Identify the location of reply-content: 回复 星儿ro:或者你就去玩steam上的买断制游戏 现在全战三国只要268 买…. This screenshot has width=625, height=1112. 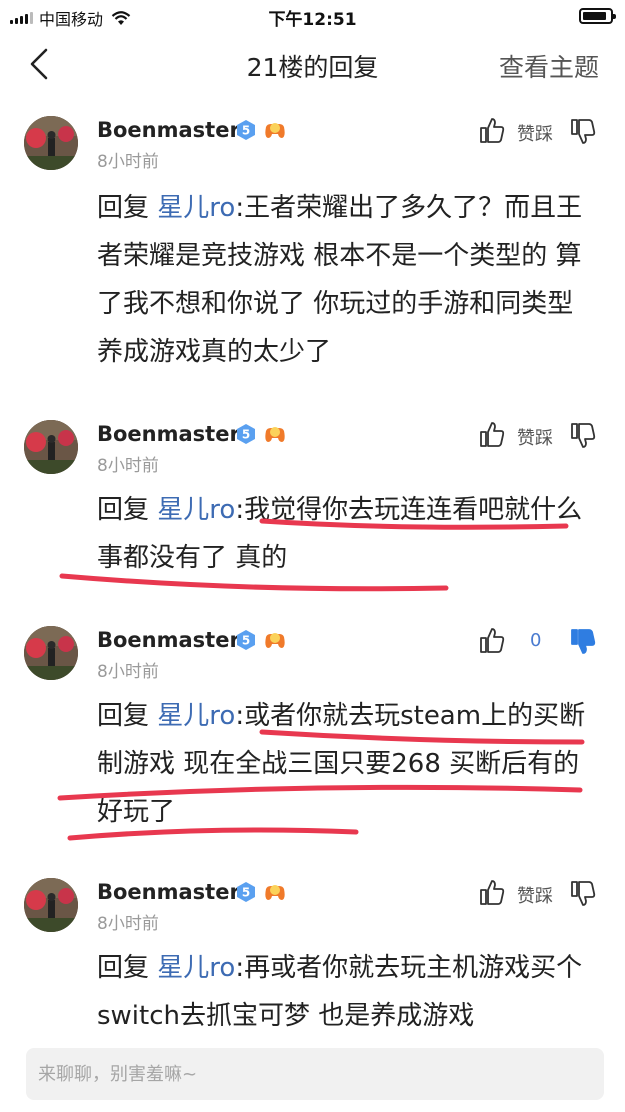
(347, 764).